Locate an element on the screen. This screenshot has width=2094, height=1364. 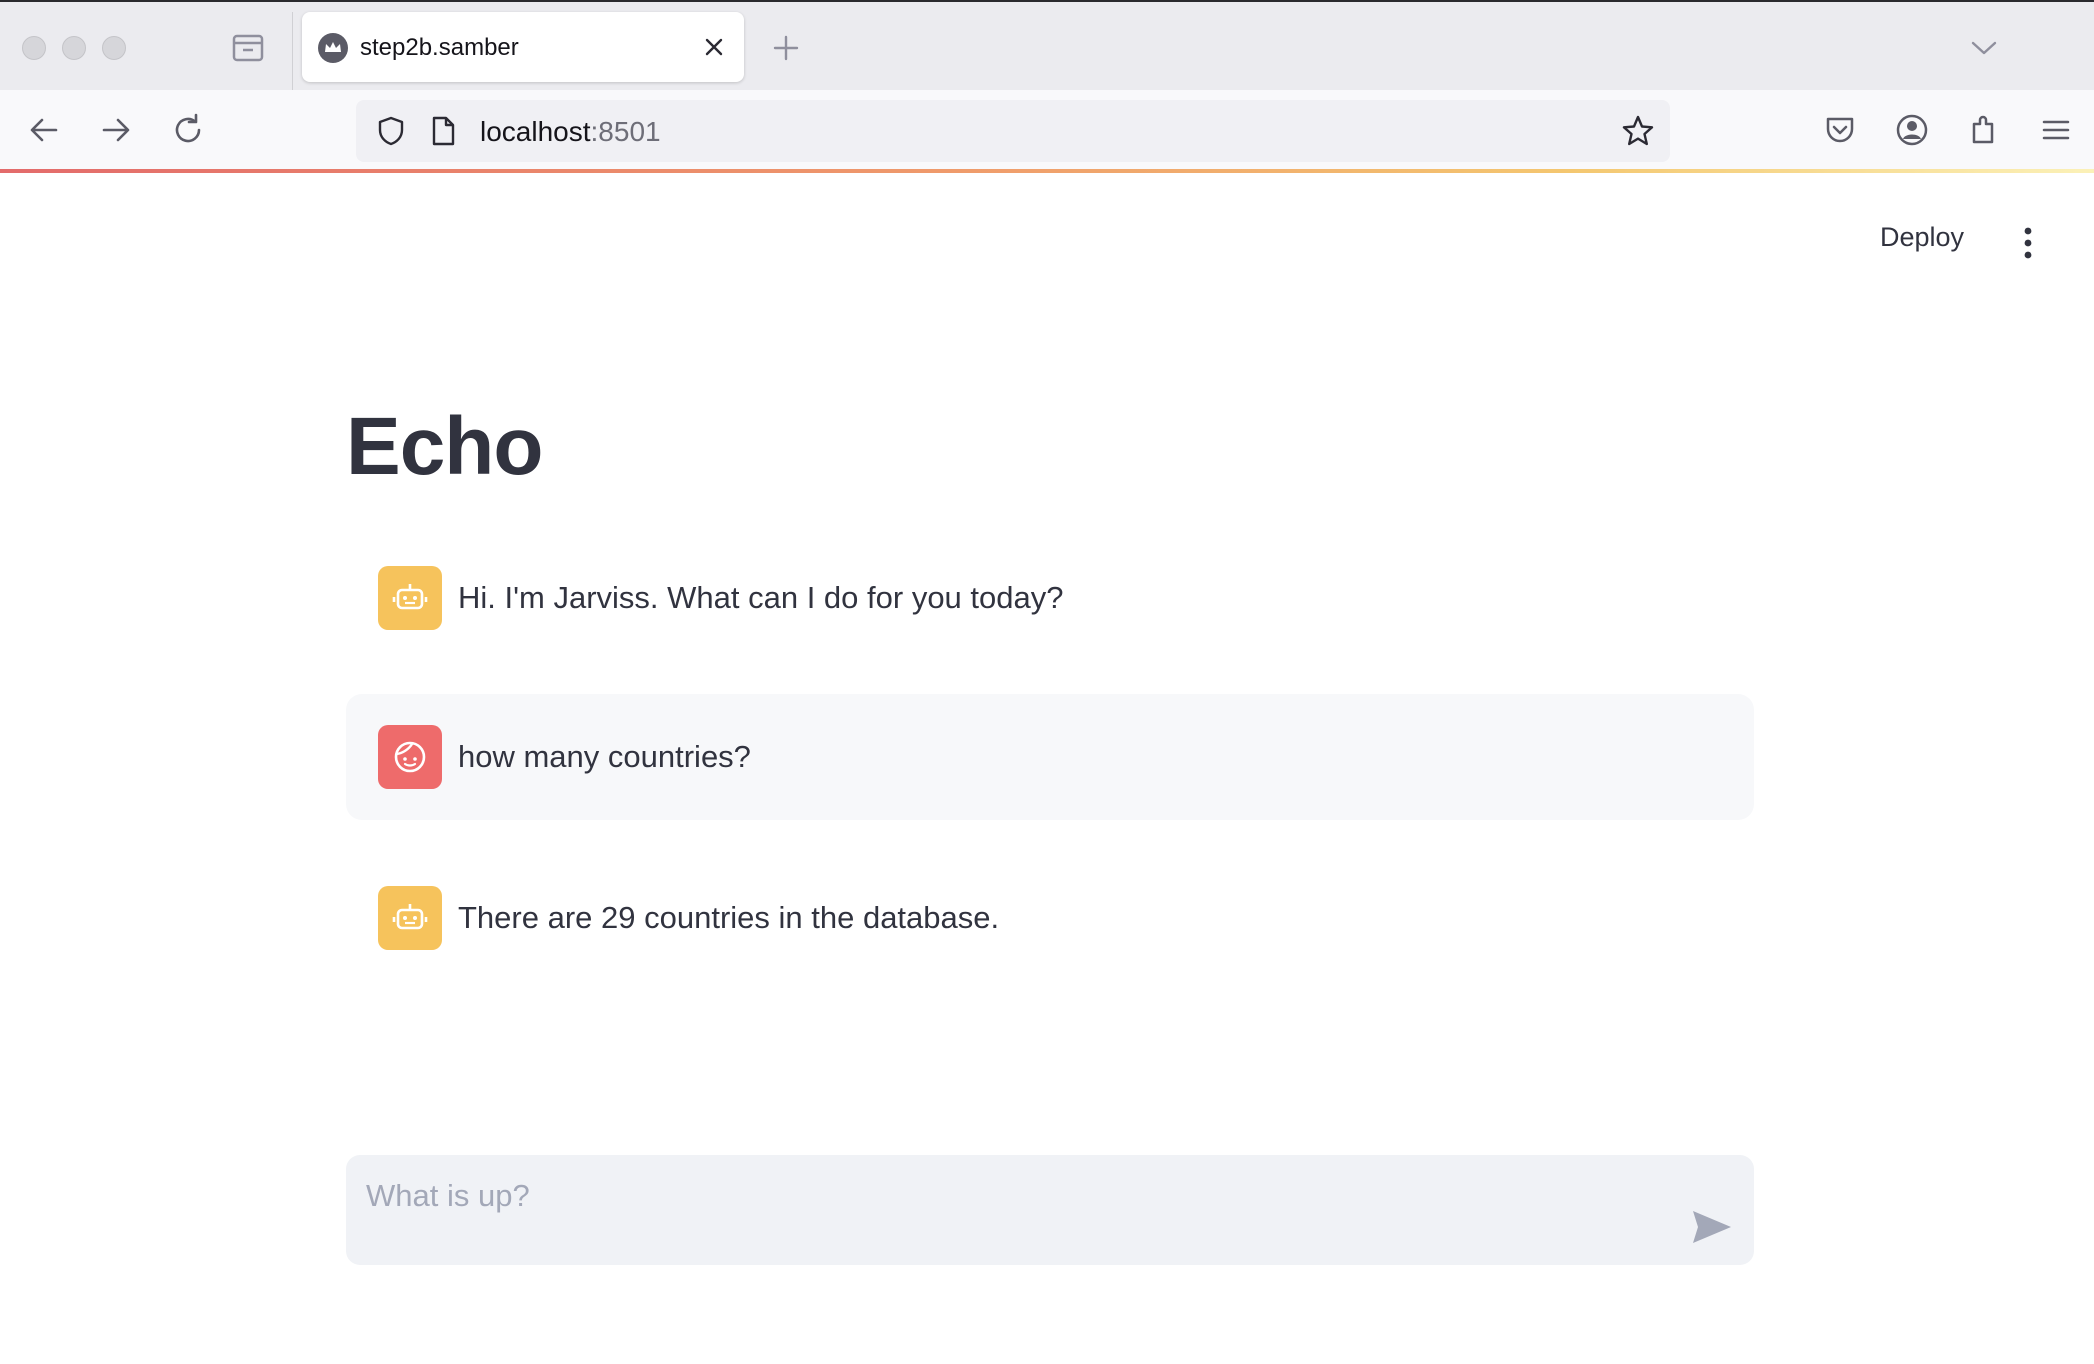
reload-icon is located at coordinates (188, 130).